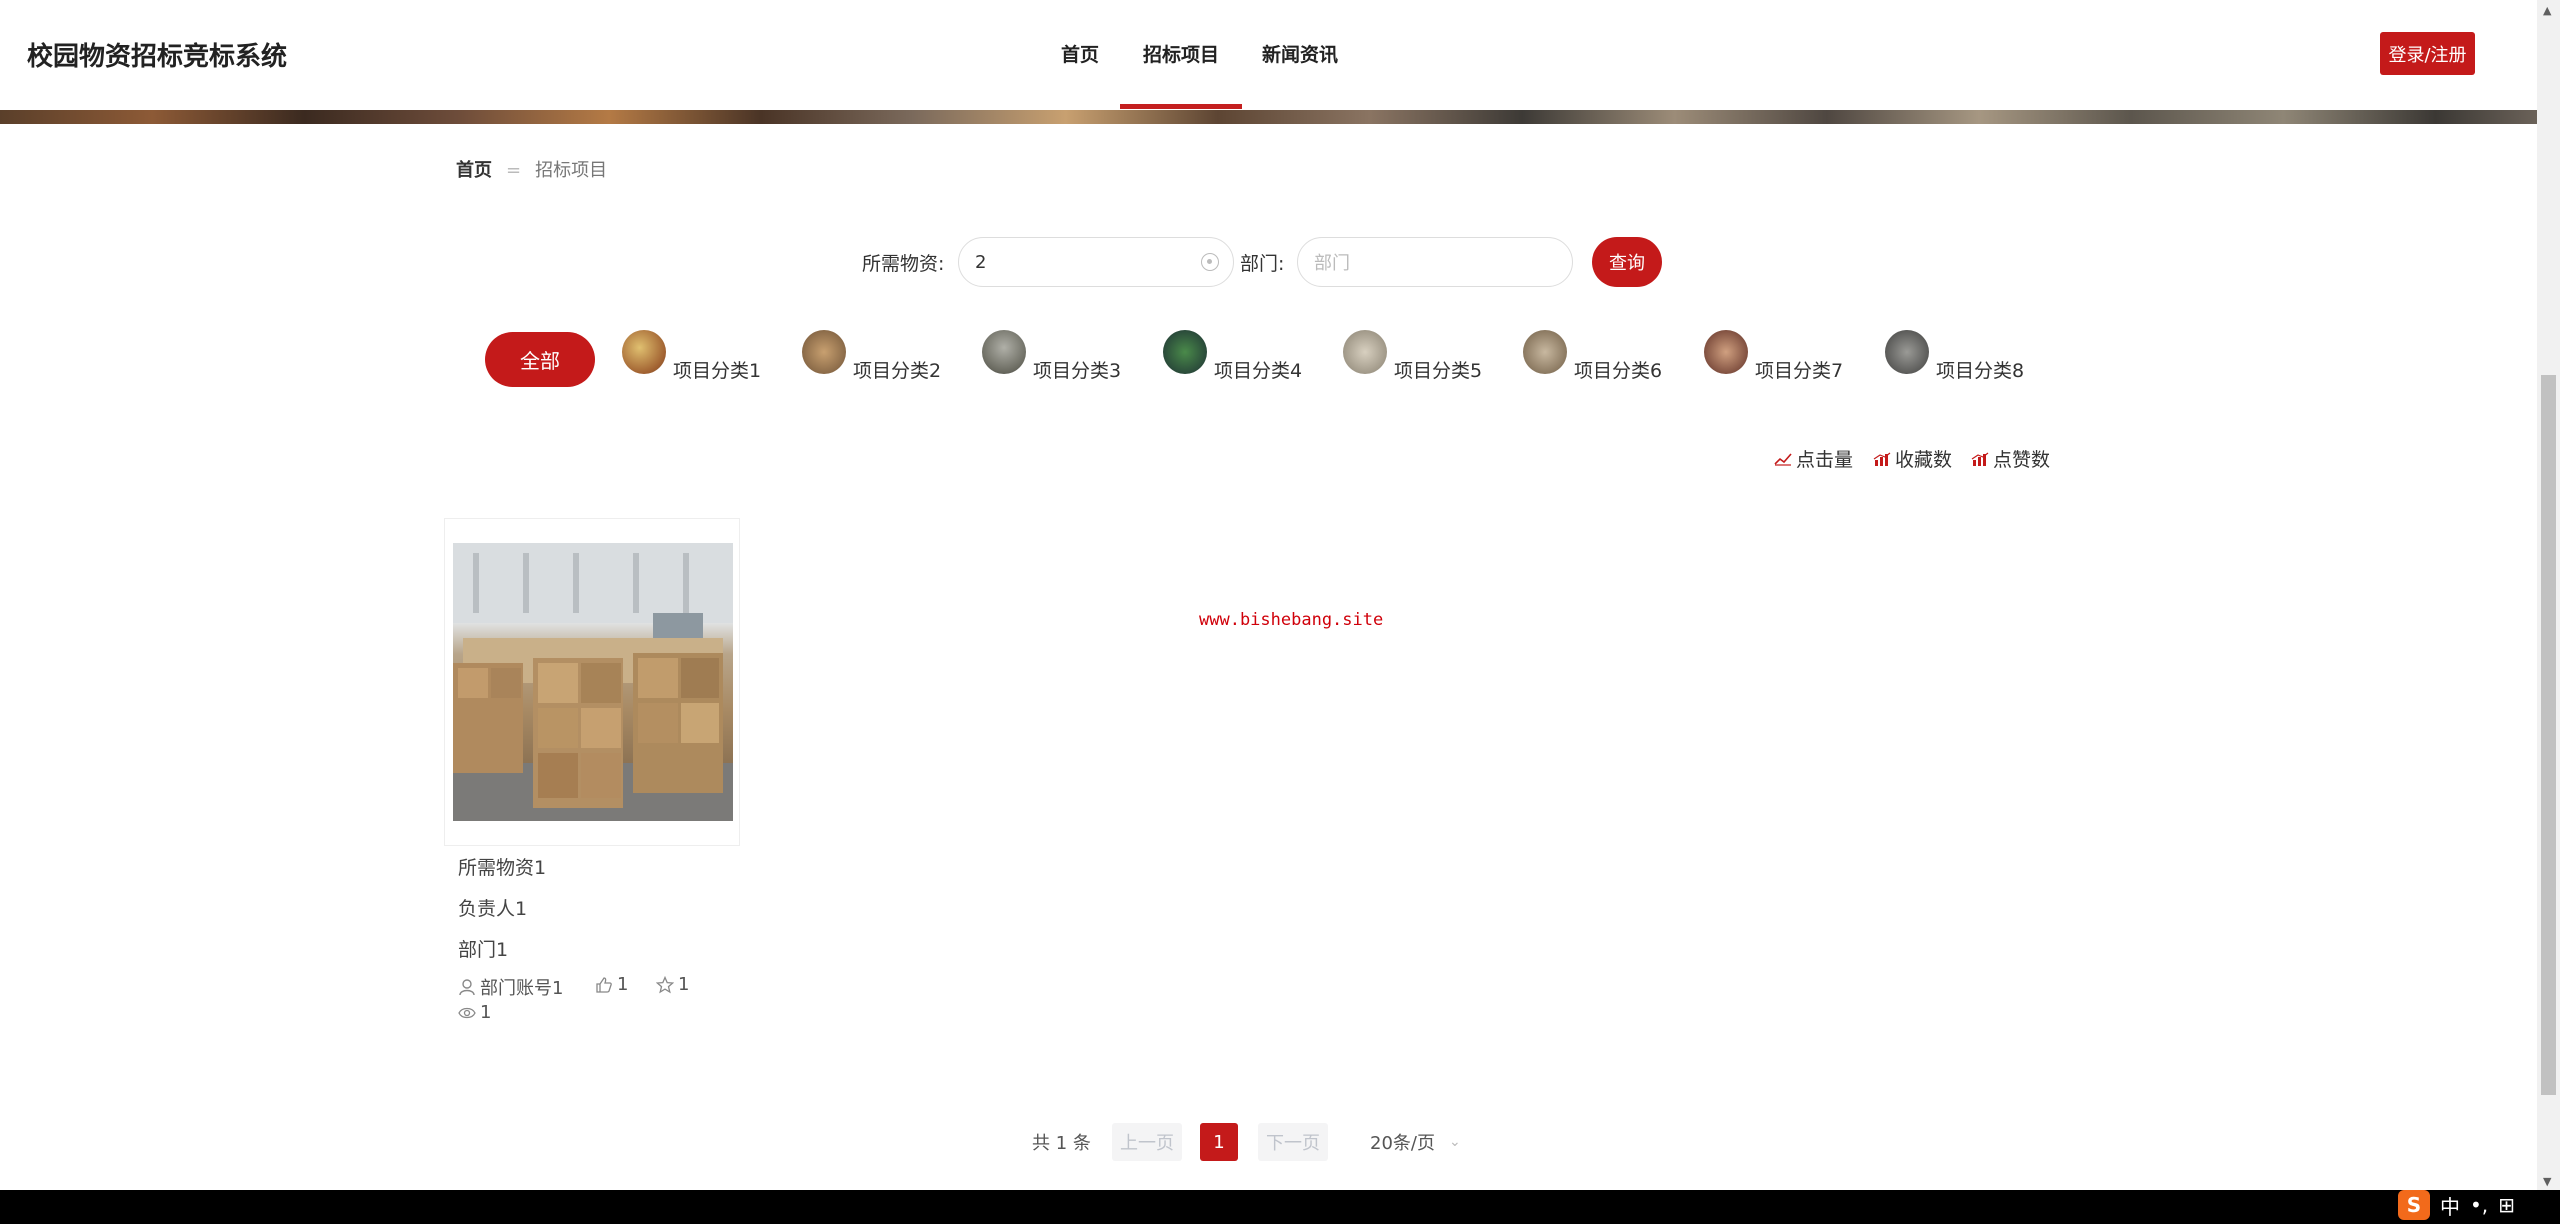 Image resolution: width=2560 pixels, height=1224 pixels. I want to click on category-label: 项目分类8, so click(1980, 371).